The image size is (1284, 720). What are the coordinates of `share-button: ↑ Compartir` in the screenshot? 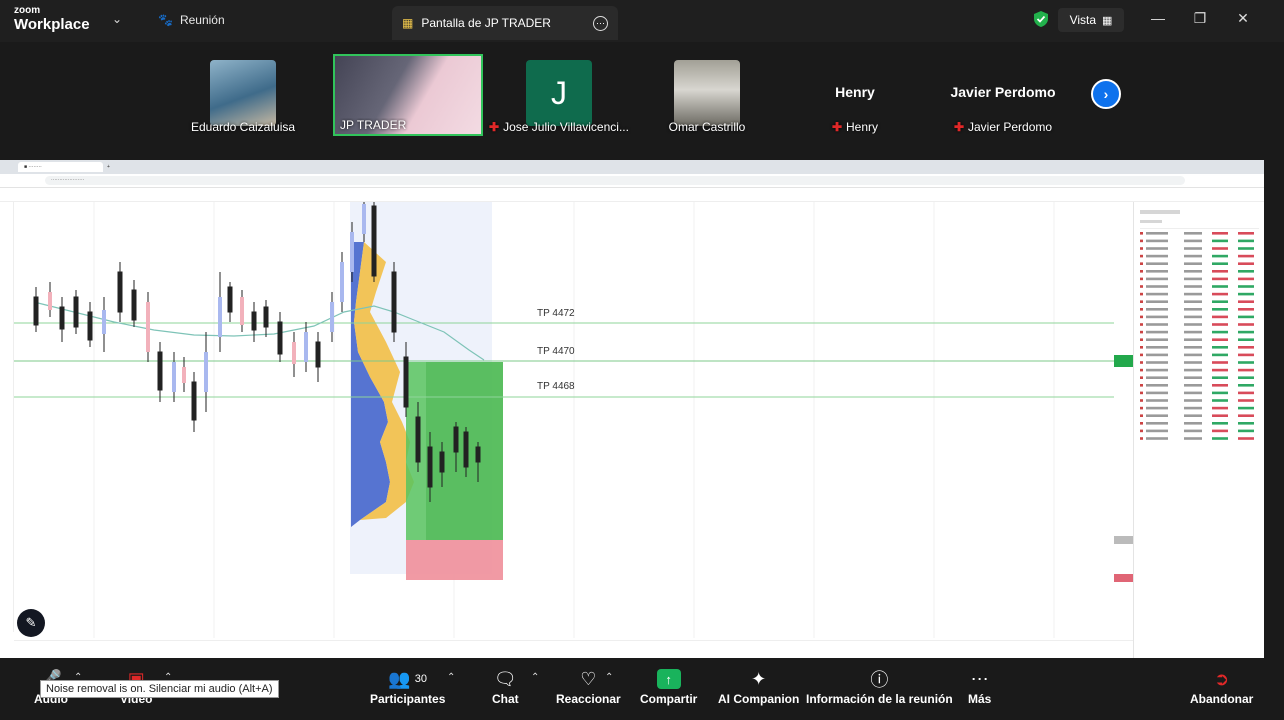 It's located at (668, 686).